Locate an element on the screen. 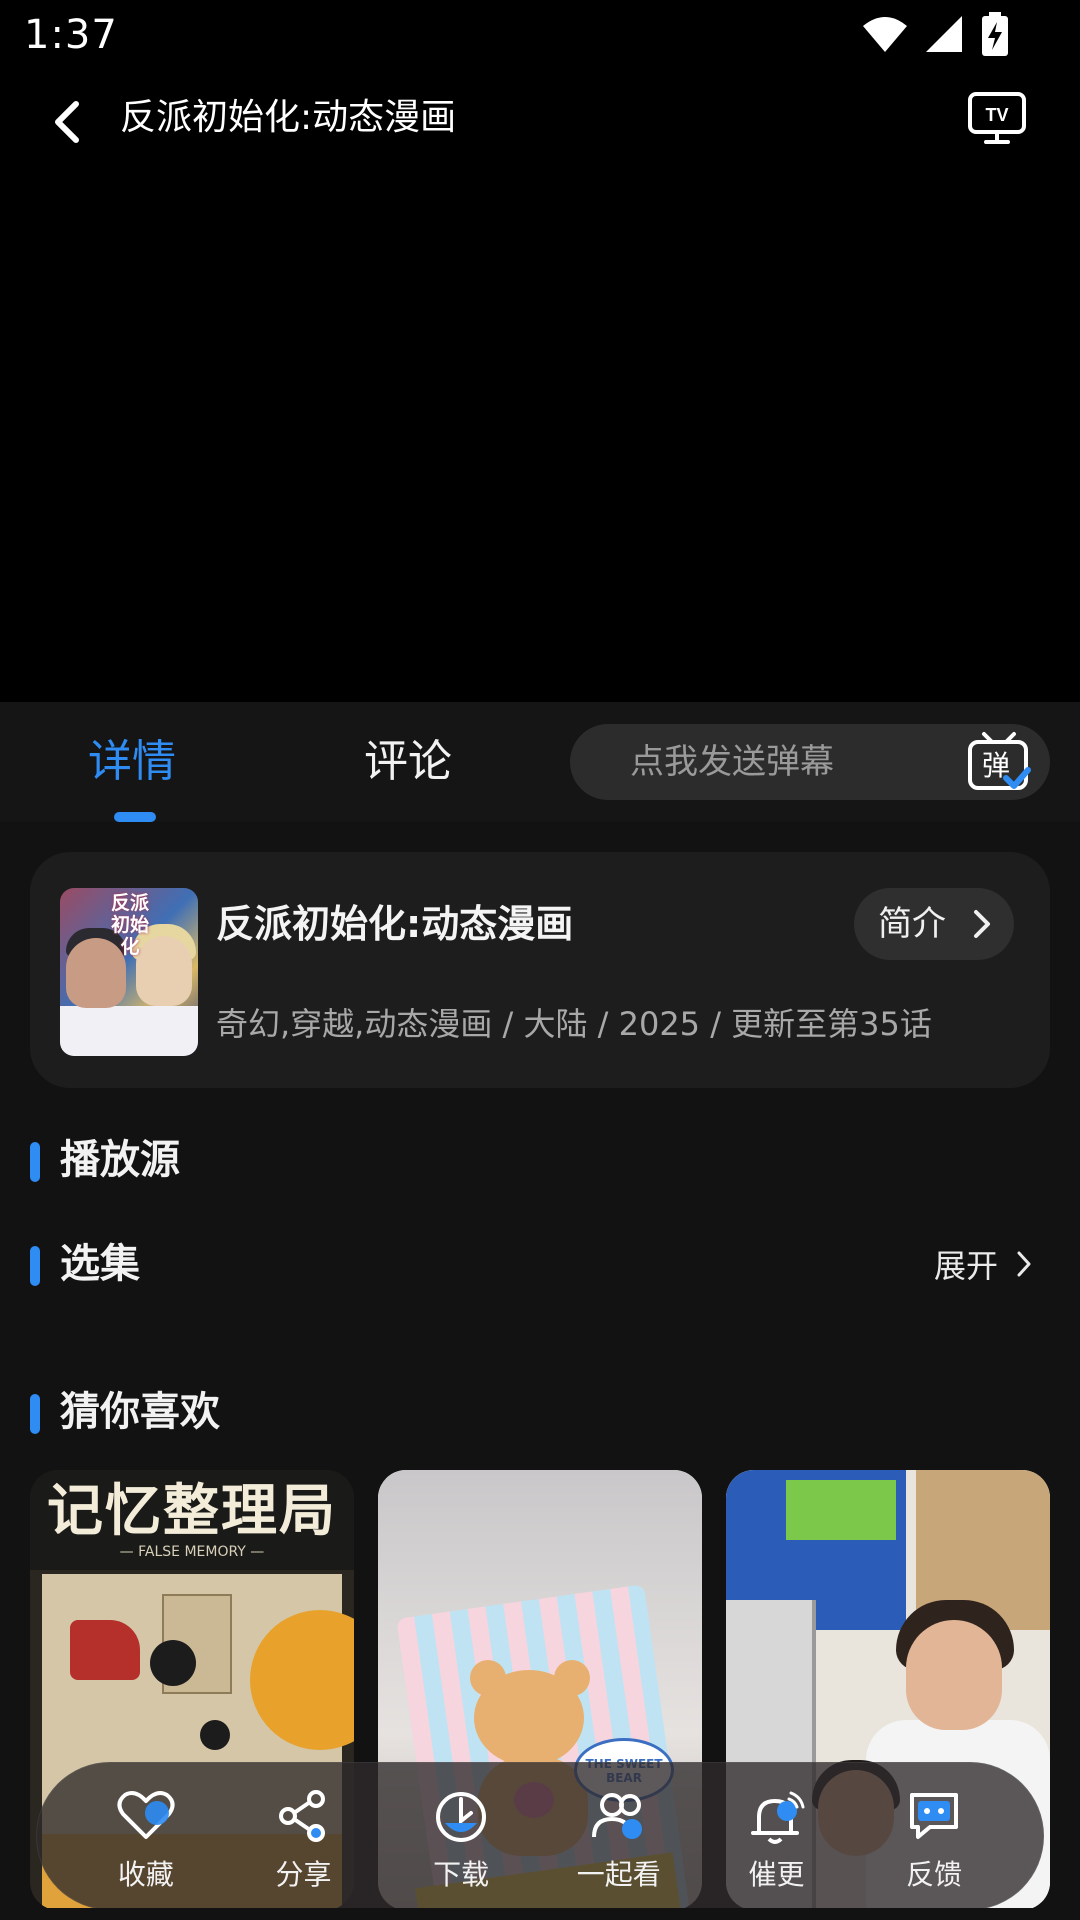 The height and width of the screenshot is (1920, 1080). section-play-source-label: 播放源 is located at coordinates (120, 1160).